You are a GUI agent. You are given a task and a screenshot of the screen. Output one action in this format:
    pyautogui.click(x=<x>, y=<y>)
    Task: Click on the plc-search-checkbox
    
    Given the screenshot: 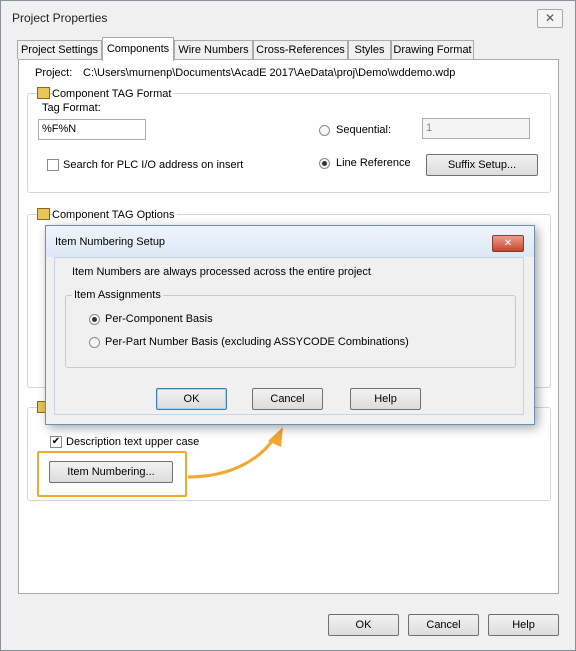 What is the action you would take?
    pyautogui.click(x=53, y=165)
    